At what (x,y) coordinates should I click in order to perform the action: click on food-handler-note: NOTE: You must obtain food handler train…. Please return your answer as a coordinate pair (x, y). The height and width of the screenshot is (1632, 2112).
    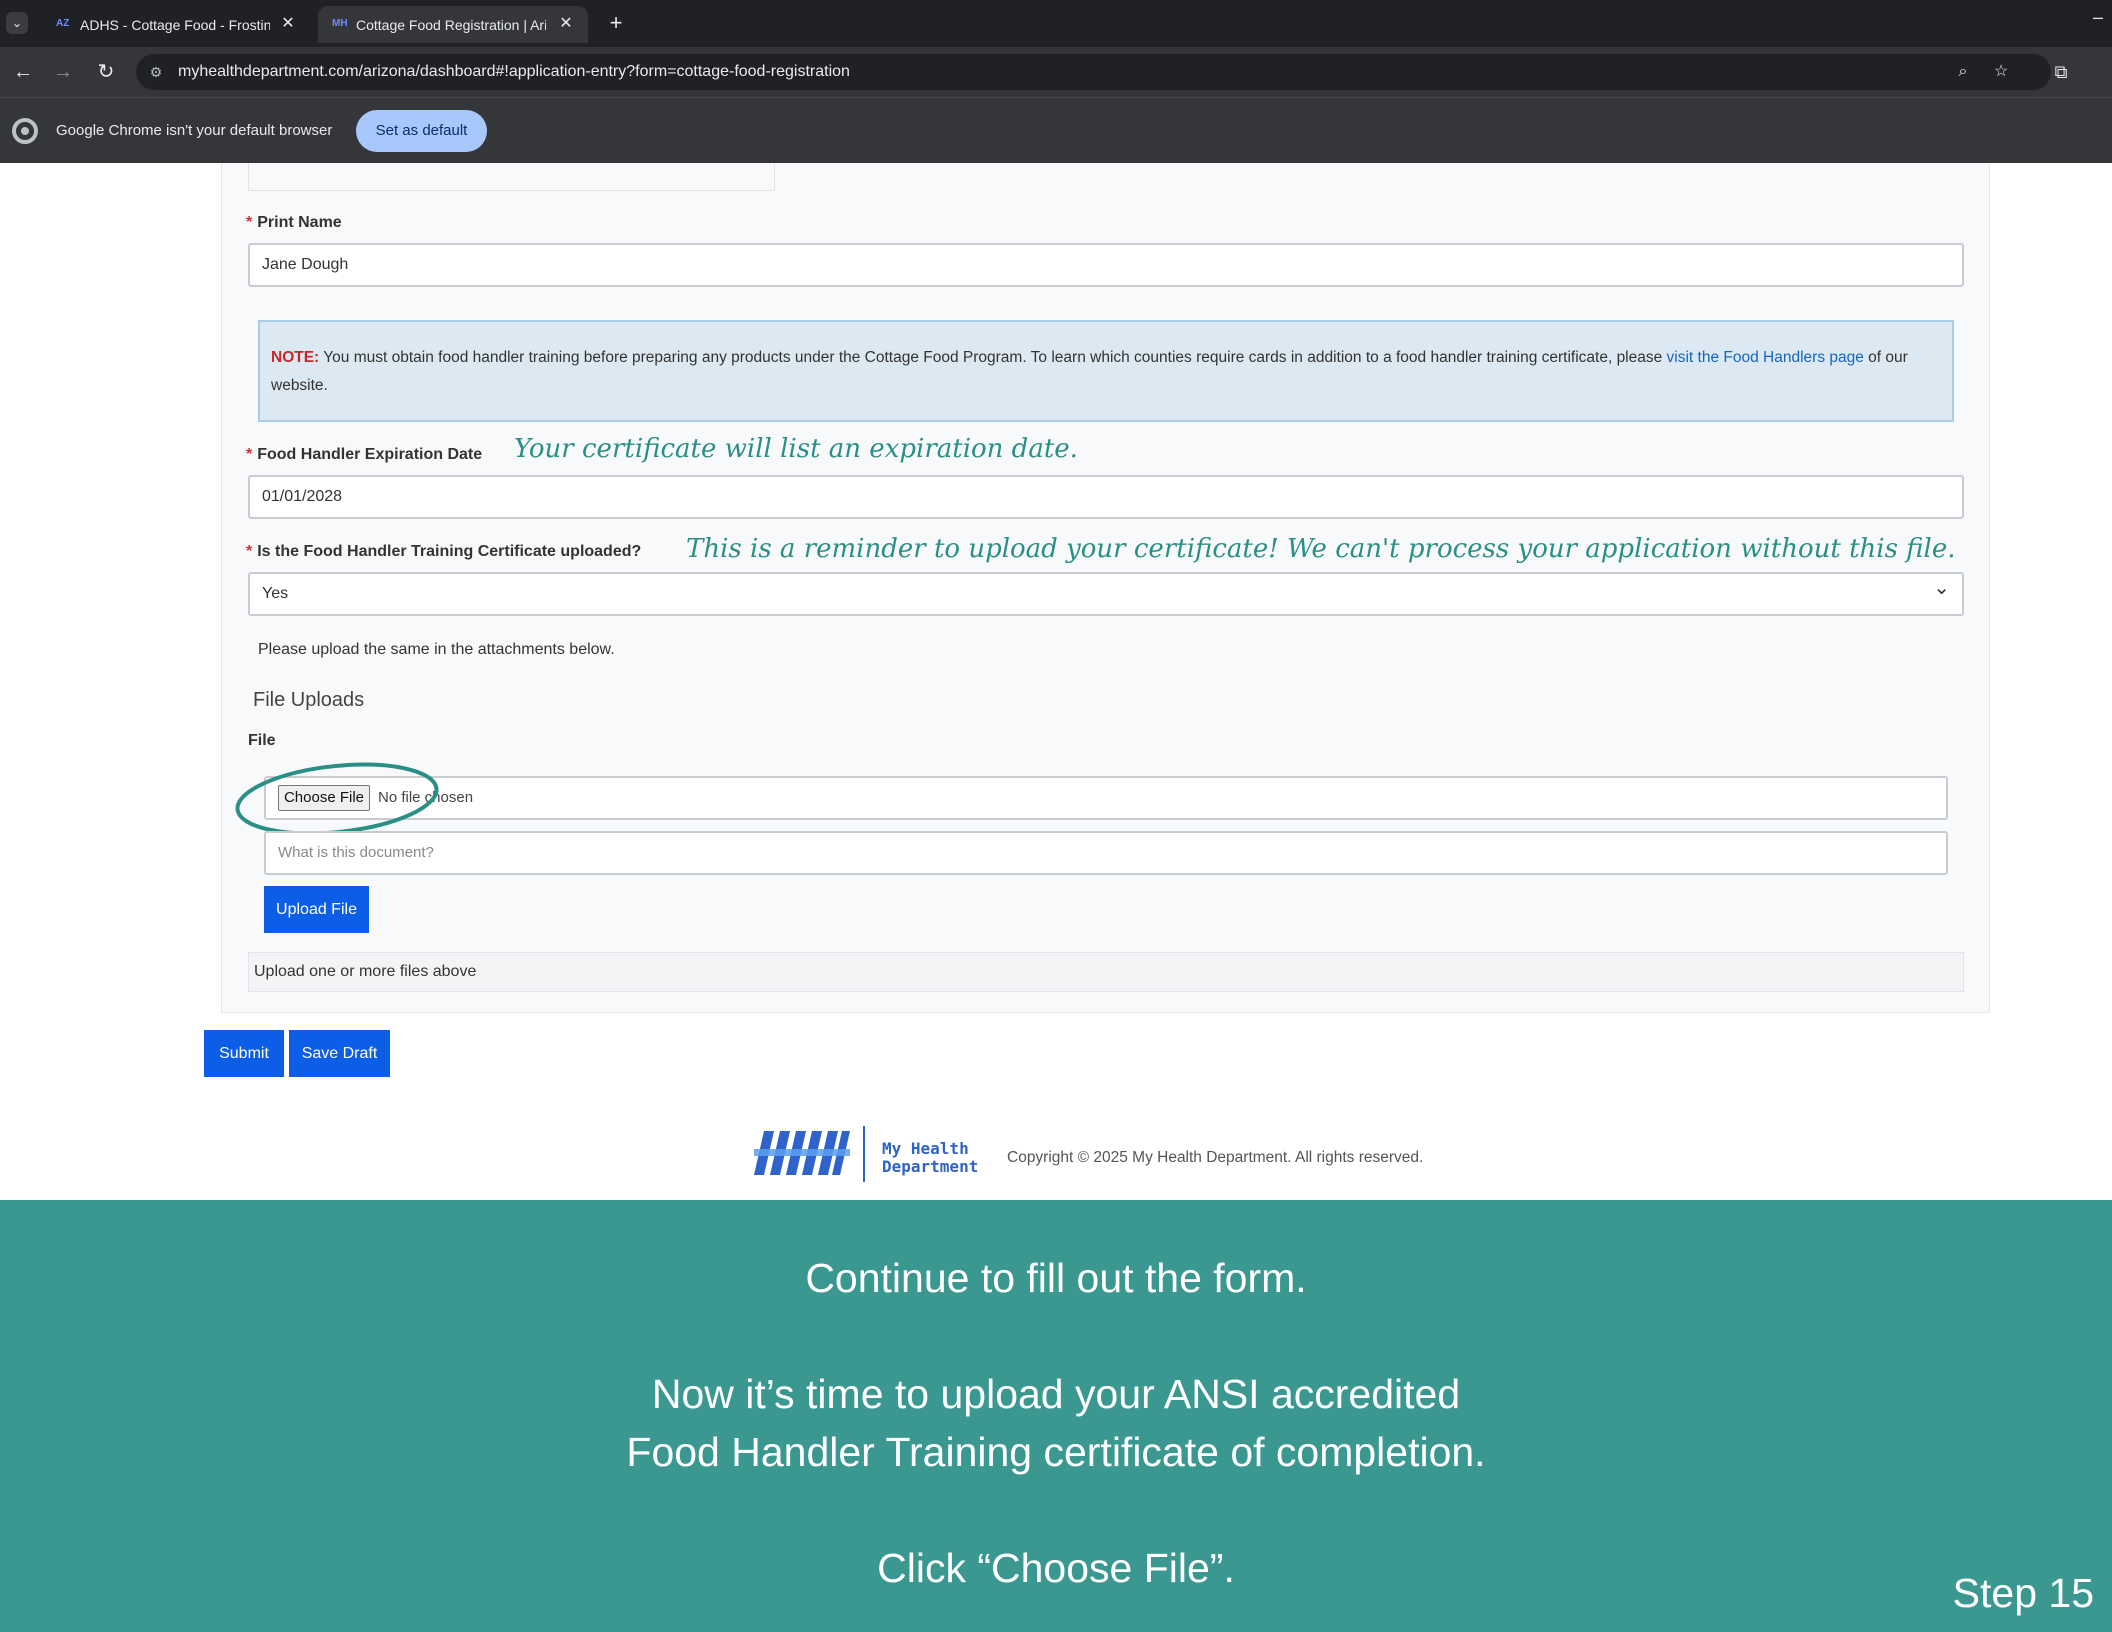
    Looking at the image, I should click on (1106, 371).